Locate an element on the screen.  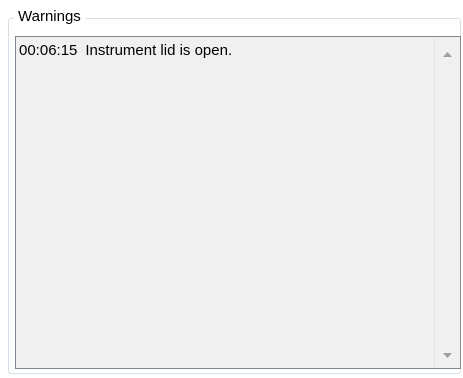
scroll-up-button is located at coordinates (447, 54).